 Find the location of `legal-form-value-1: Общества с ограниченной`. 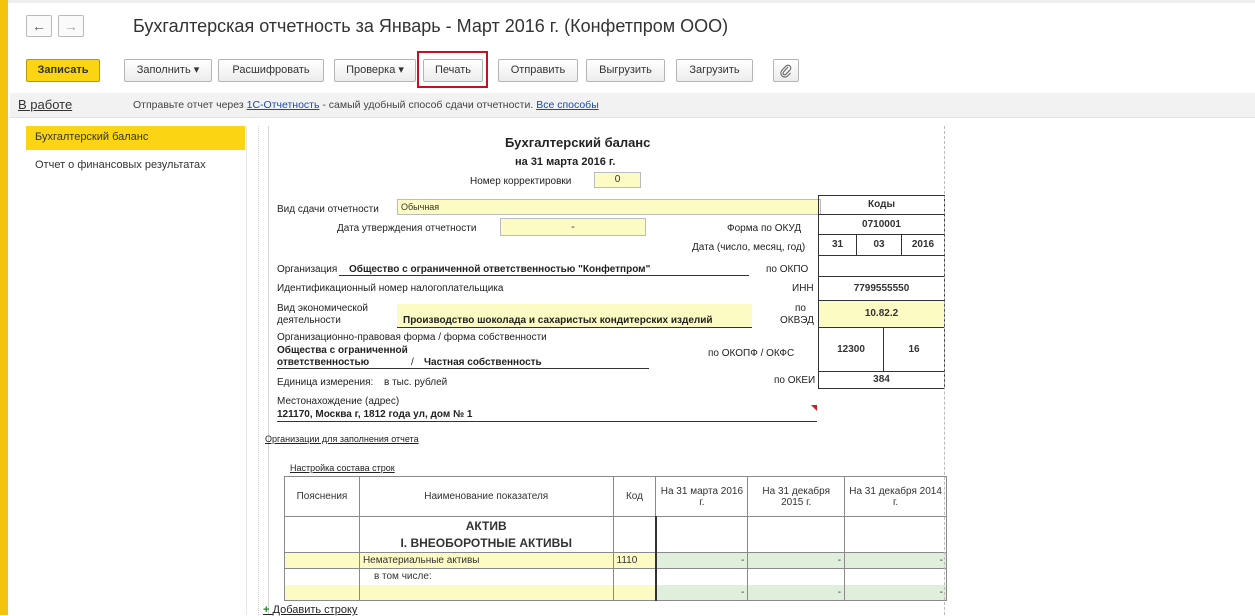

legal-form-value-1: Общества с ограниченной is located at coordinates (342, 350).